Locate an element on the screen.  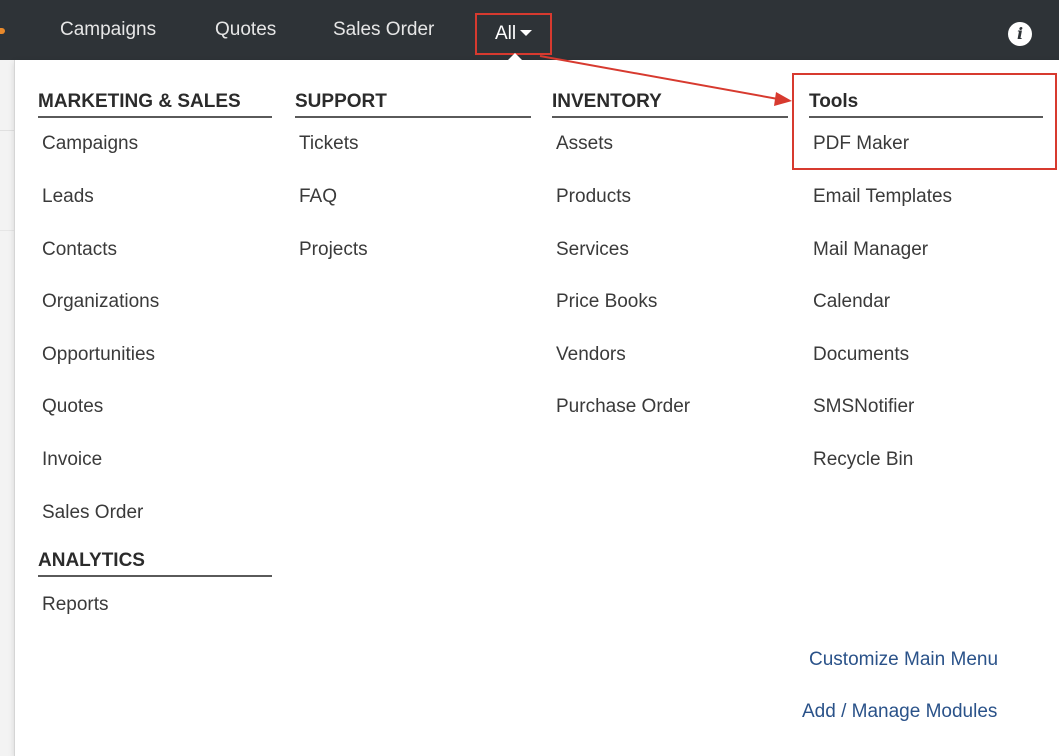
nav-all-menu-button: All is located at coordinates (513, 34).